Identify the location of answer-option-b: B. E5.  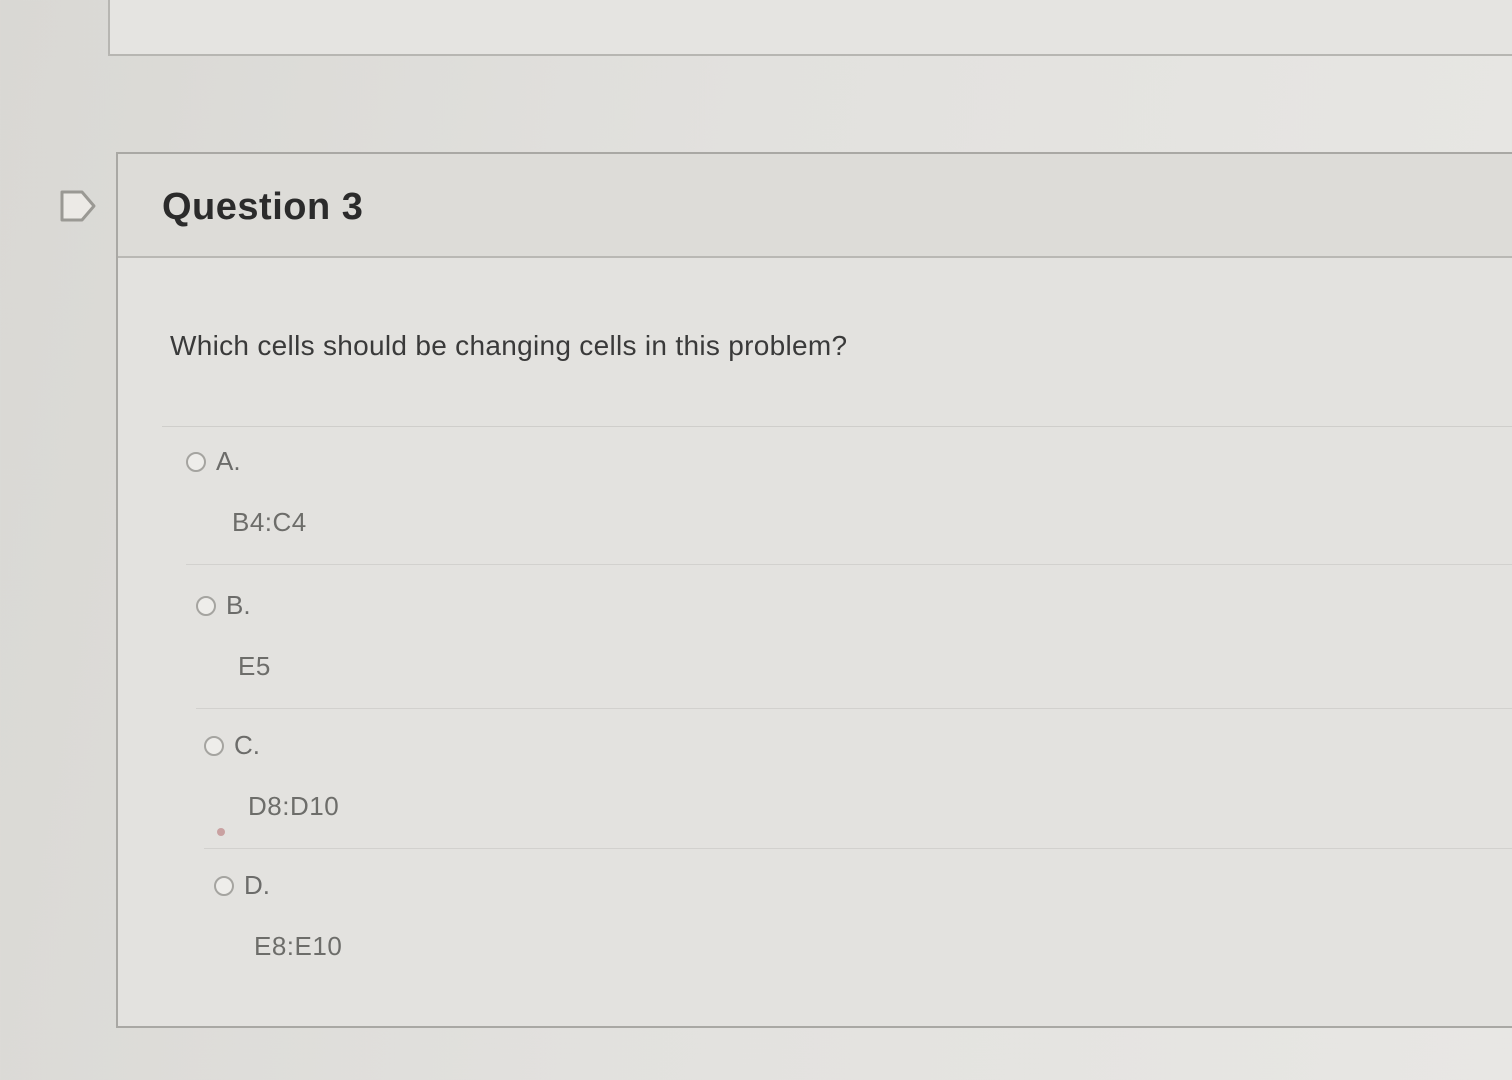
(854, 649).